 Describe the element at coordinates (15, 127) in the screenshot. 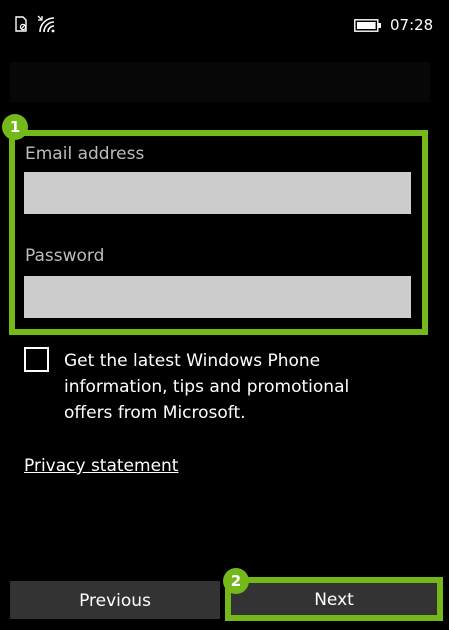

I see `step-badge-1: 1` at that location.